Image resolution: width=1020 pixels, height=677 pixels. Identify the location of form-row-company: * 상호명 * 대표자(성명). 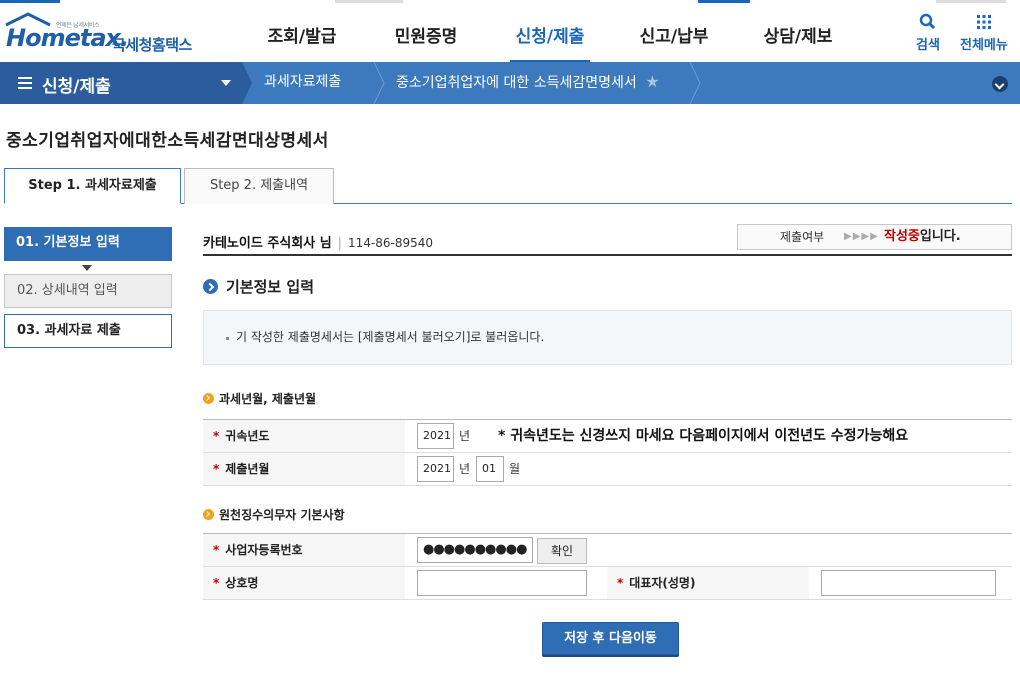
(607, 583).